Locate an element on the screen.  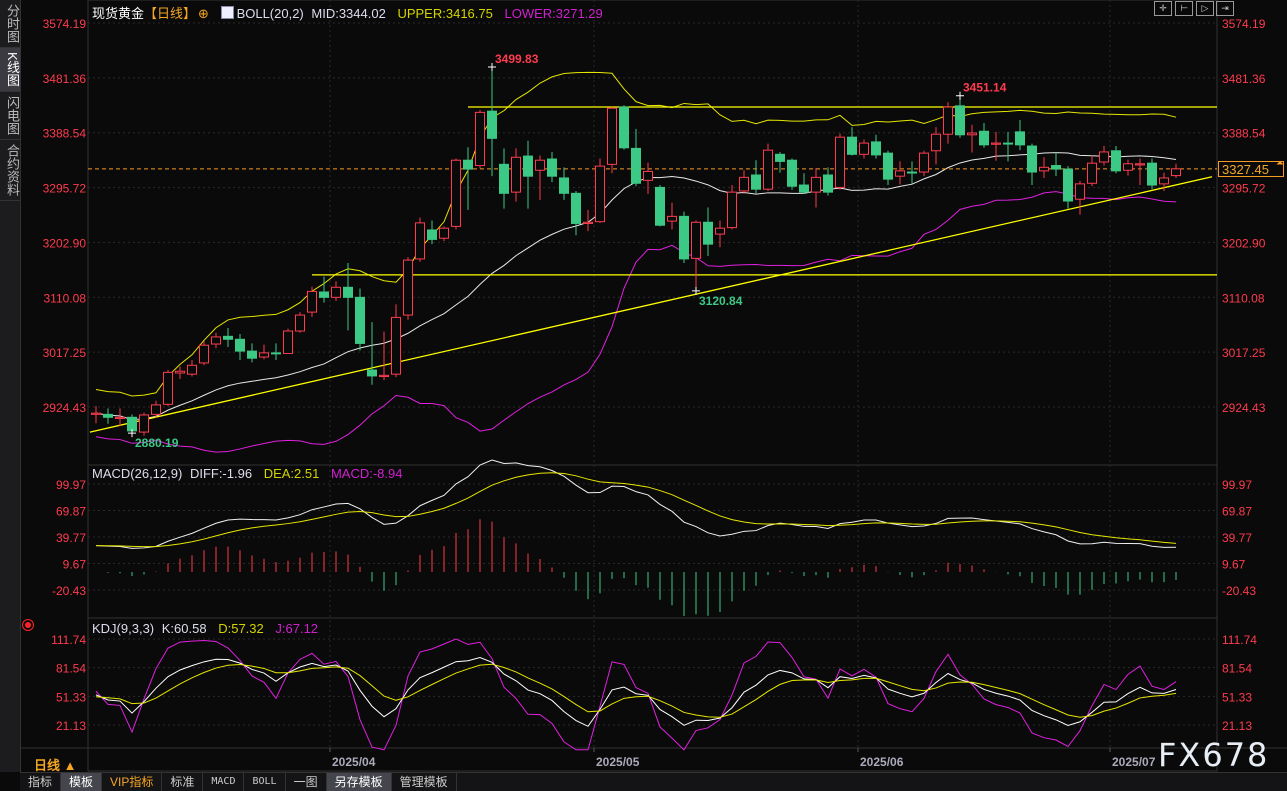
kdj-axis-label-left: 51.33 is located at coordinates (71, 697).